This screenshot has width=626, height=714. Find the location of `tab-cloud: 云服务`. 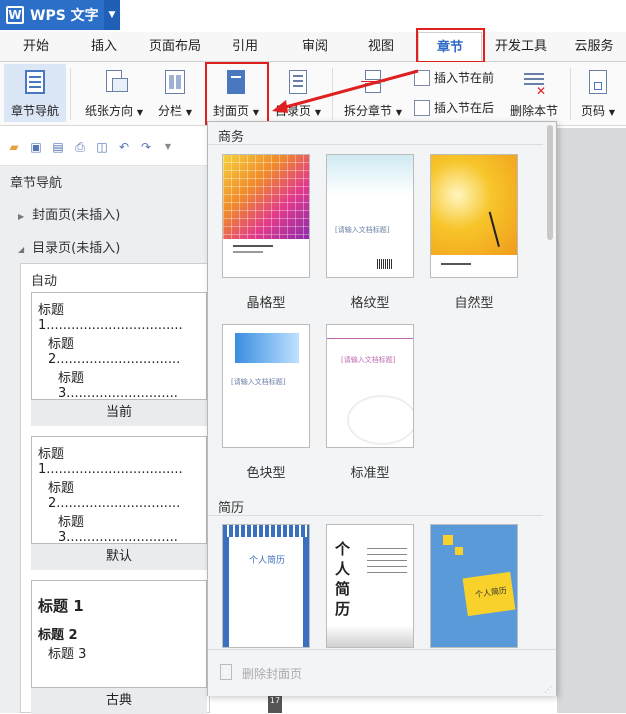

tab-cloud: 云服务 is located at coordinates (594, 47).